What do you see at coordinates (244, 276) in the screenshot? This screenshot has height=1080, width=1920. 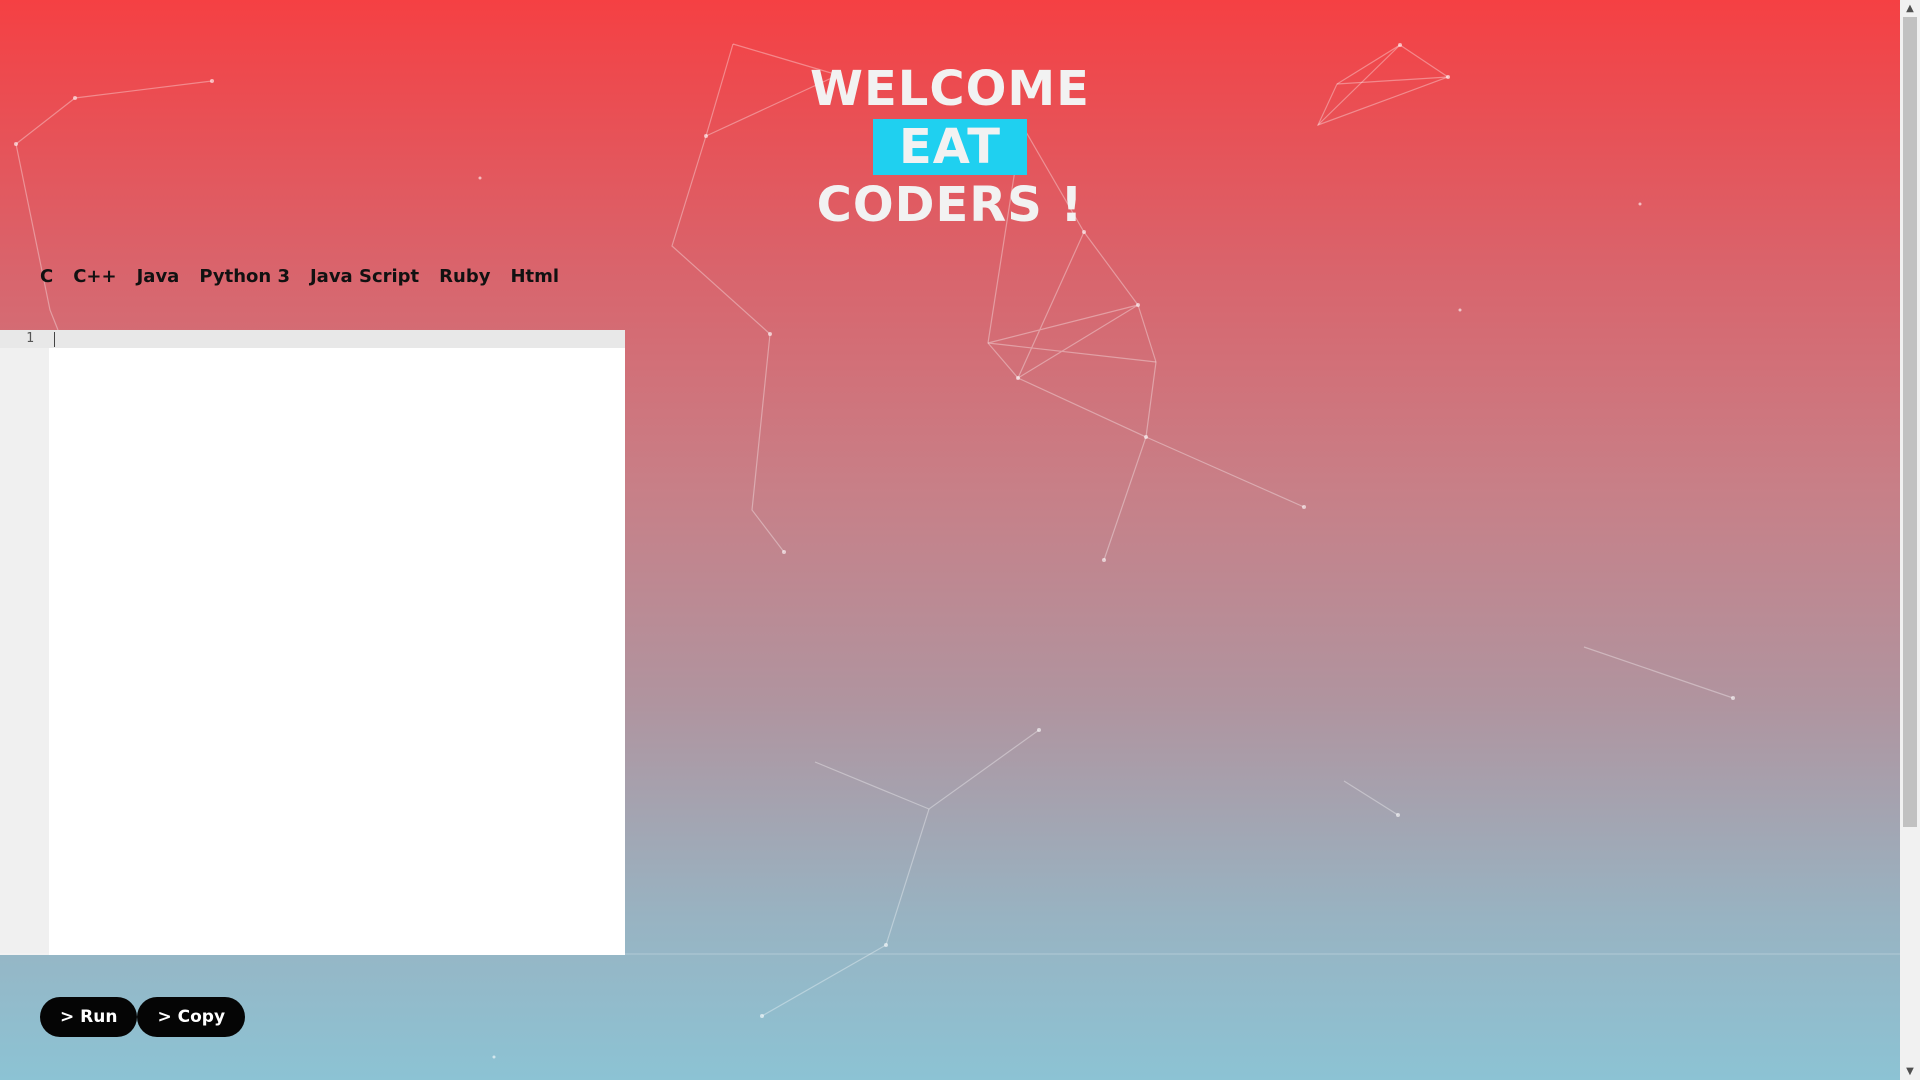 I see `language-python3: Python 3` at bounding box center [244, 276].